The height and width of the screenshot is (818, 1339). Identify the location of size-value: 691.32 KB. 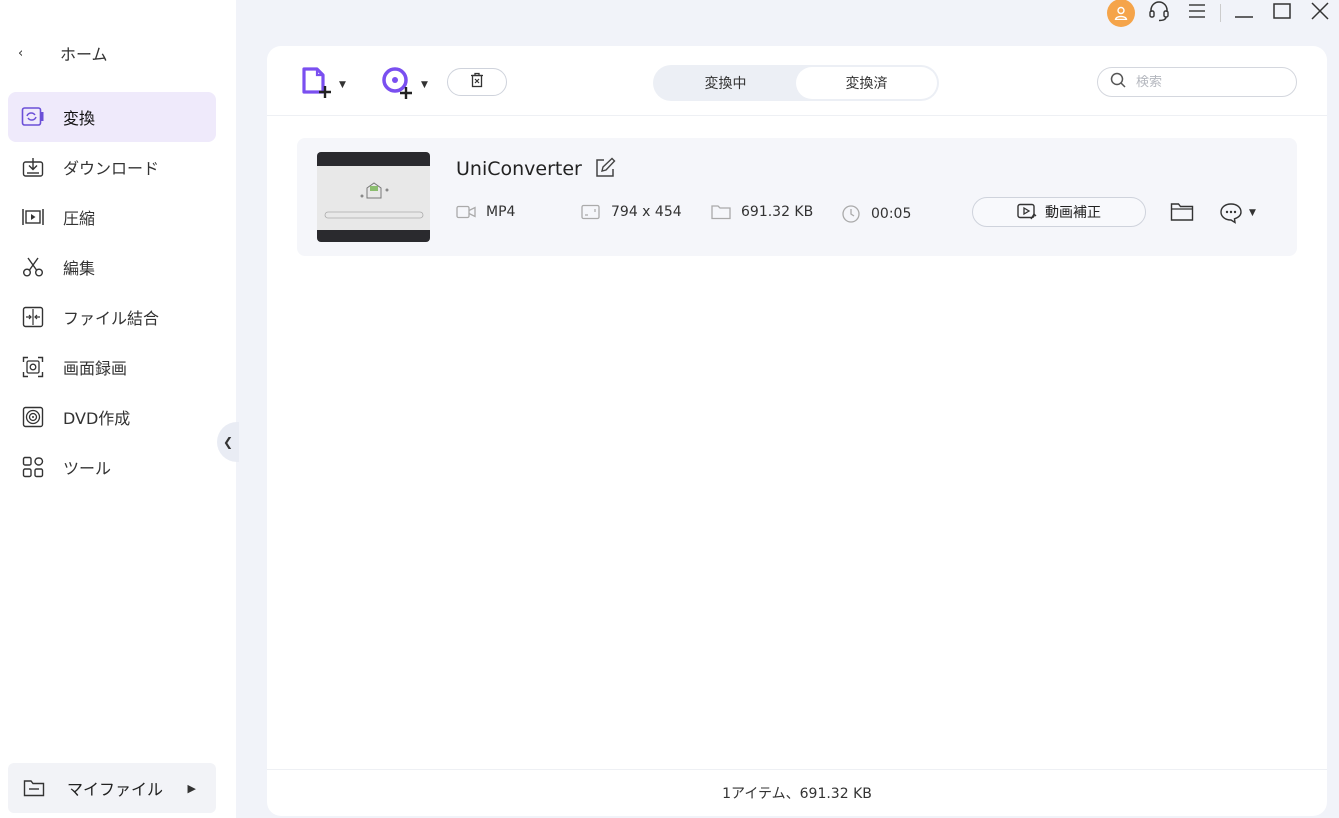
(777, 212).